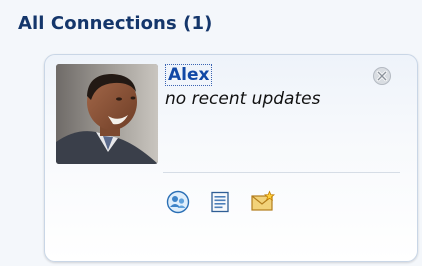 Image resolution: width=422 pixels, height=266 pixels. I want to click on contact-status: no recent updates, so click(243, 99).